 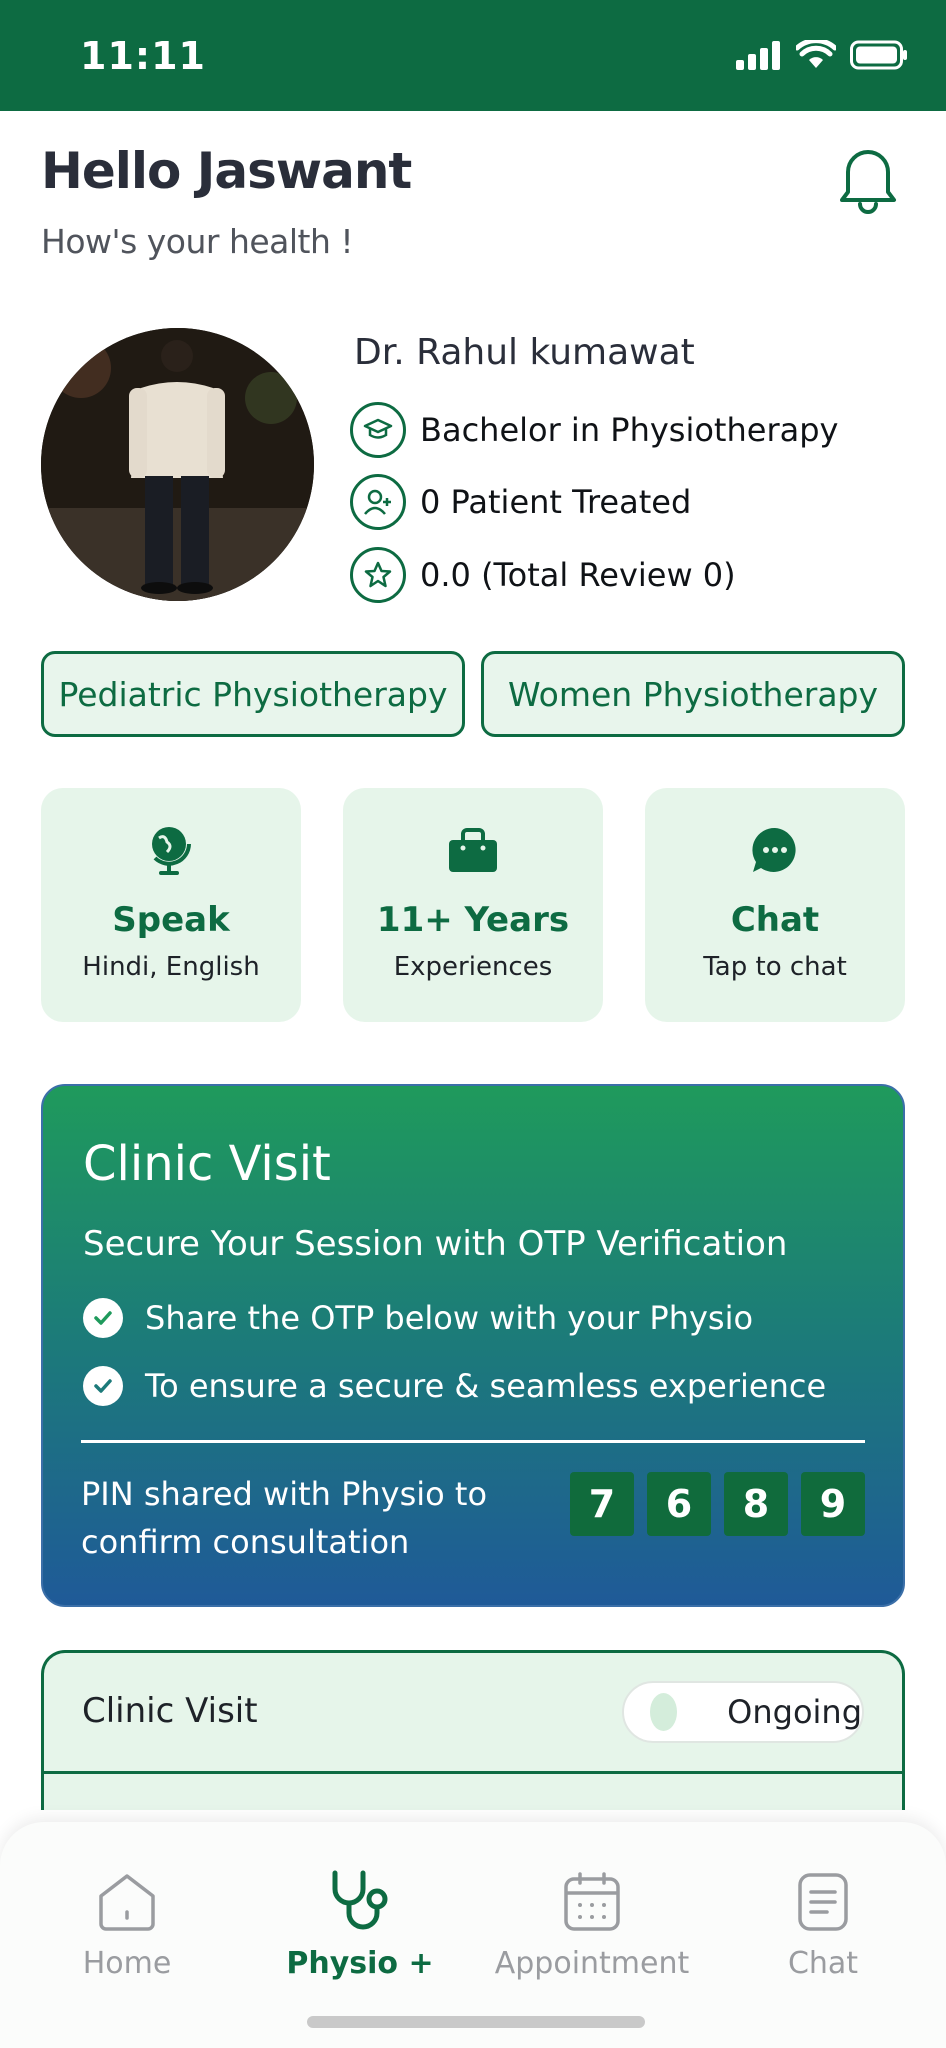 What do you see at coordinates (378, 430) in the screenshot?
I see `graduation-cap-icon` at bounding box center [378, 430].